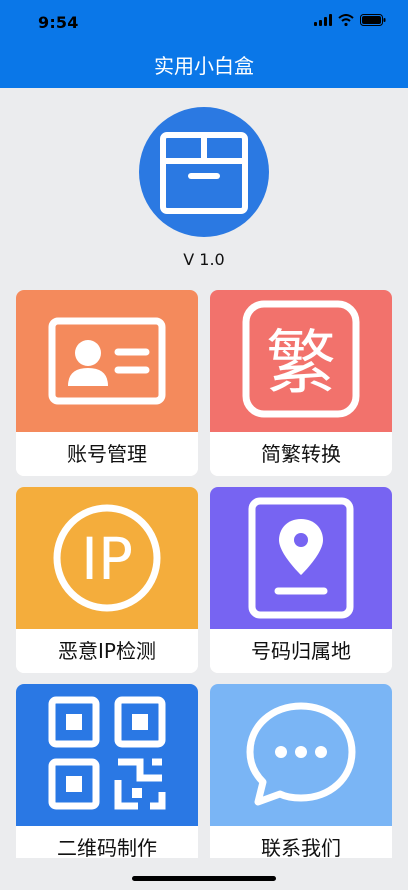 The height and width of the screenshot is (890, 408). I want to click on home-indicator, so click(204, 878).